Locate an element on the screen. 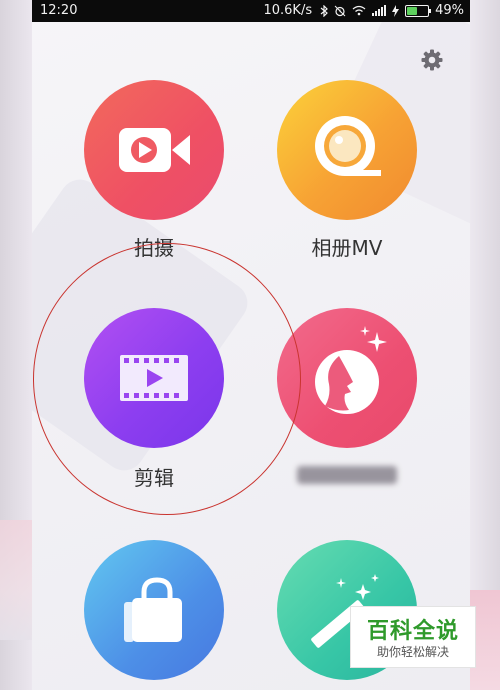 This screenshot has height=690, width=500. photo-edge-right is located at coordinates (485, 345).